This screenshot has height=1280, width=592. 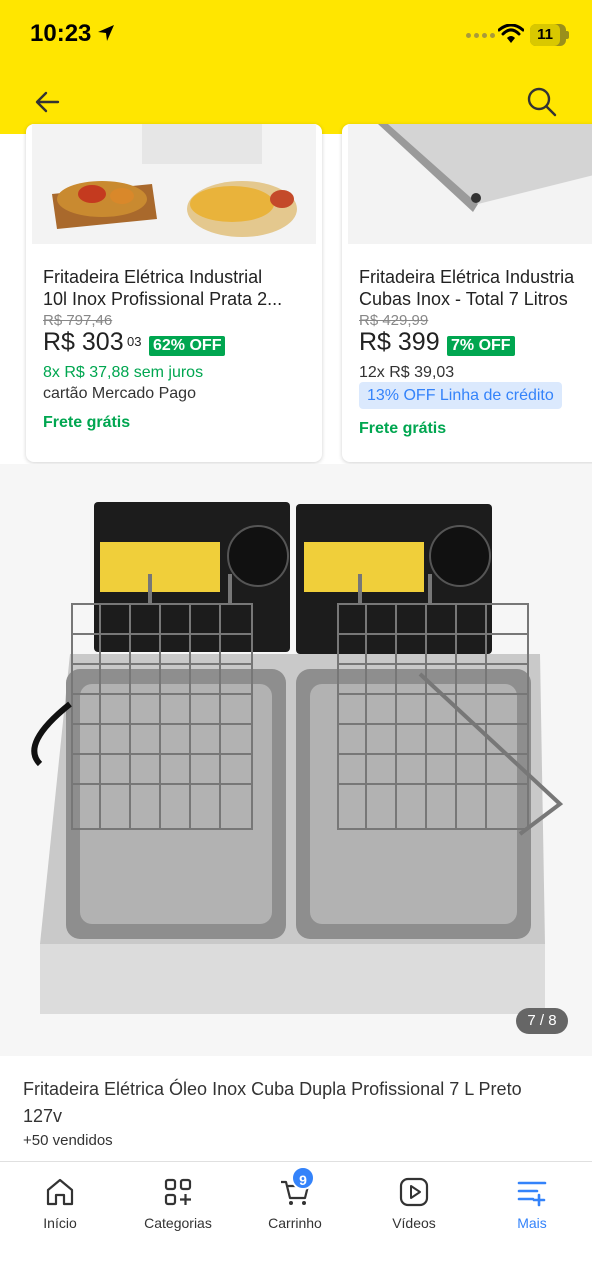 What do you see at coordinates (48, 102) in the screenshot?
I see `back-arrow-icon` at bounding box center [48, 102].